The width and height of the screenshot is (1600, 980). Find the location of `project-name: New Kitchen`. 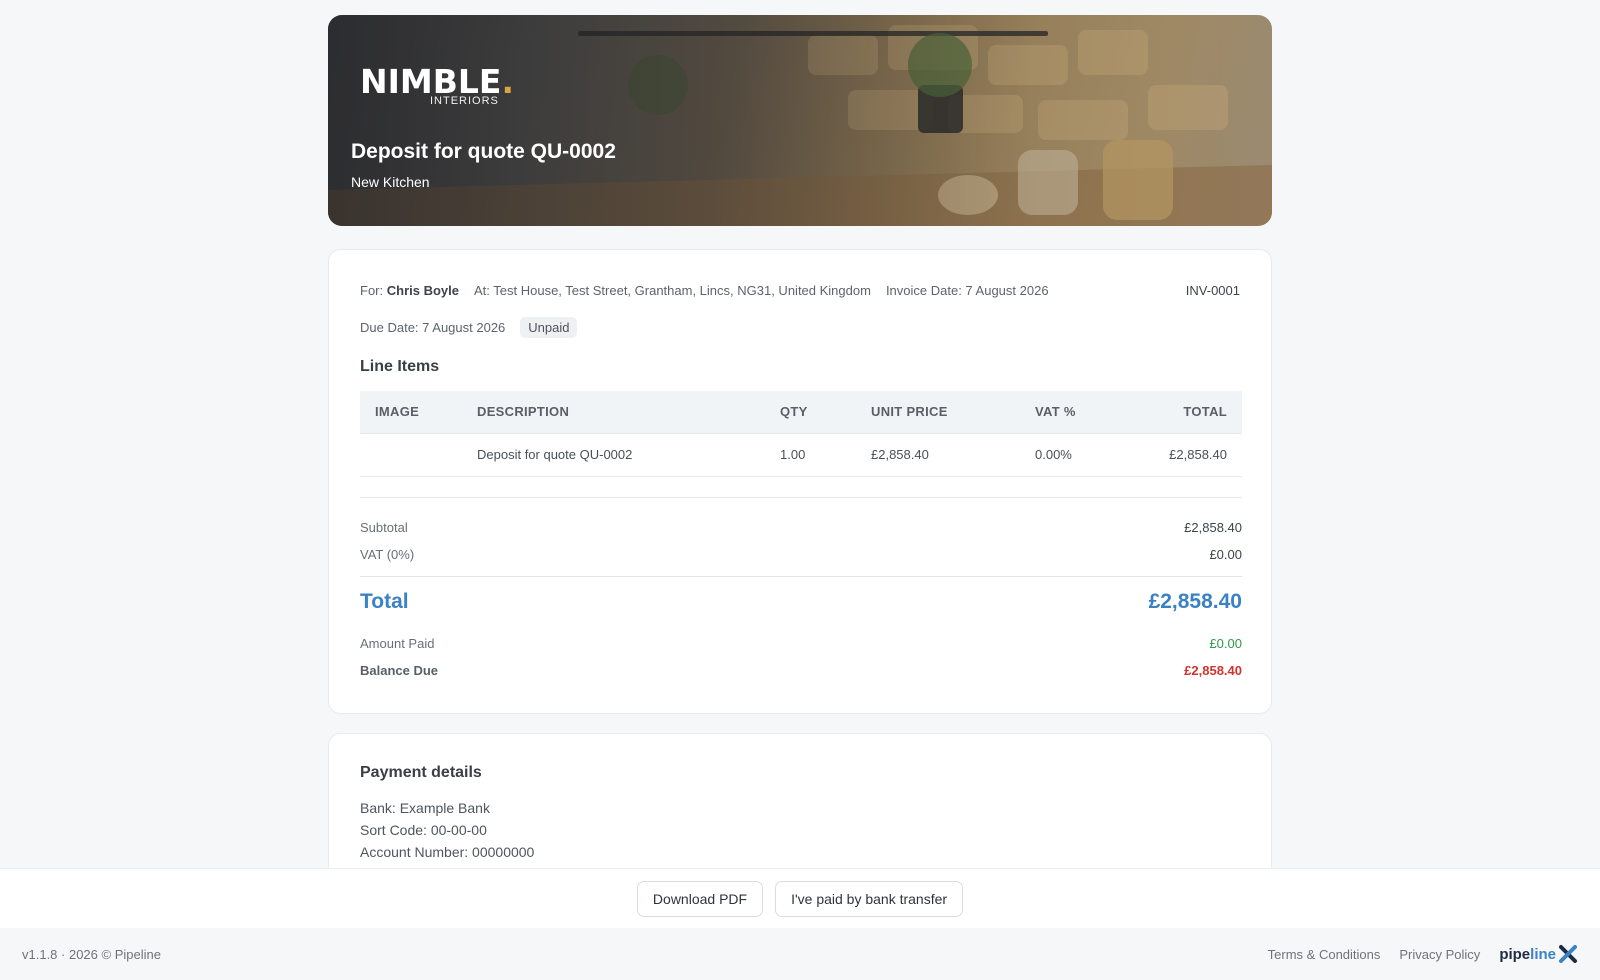

project-name: New Kitchen is located at coordinates (390, 182).